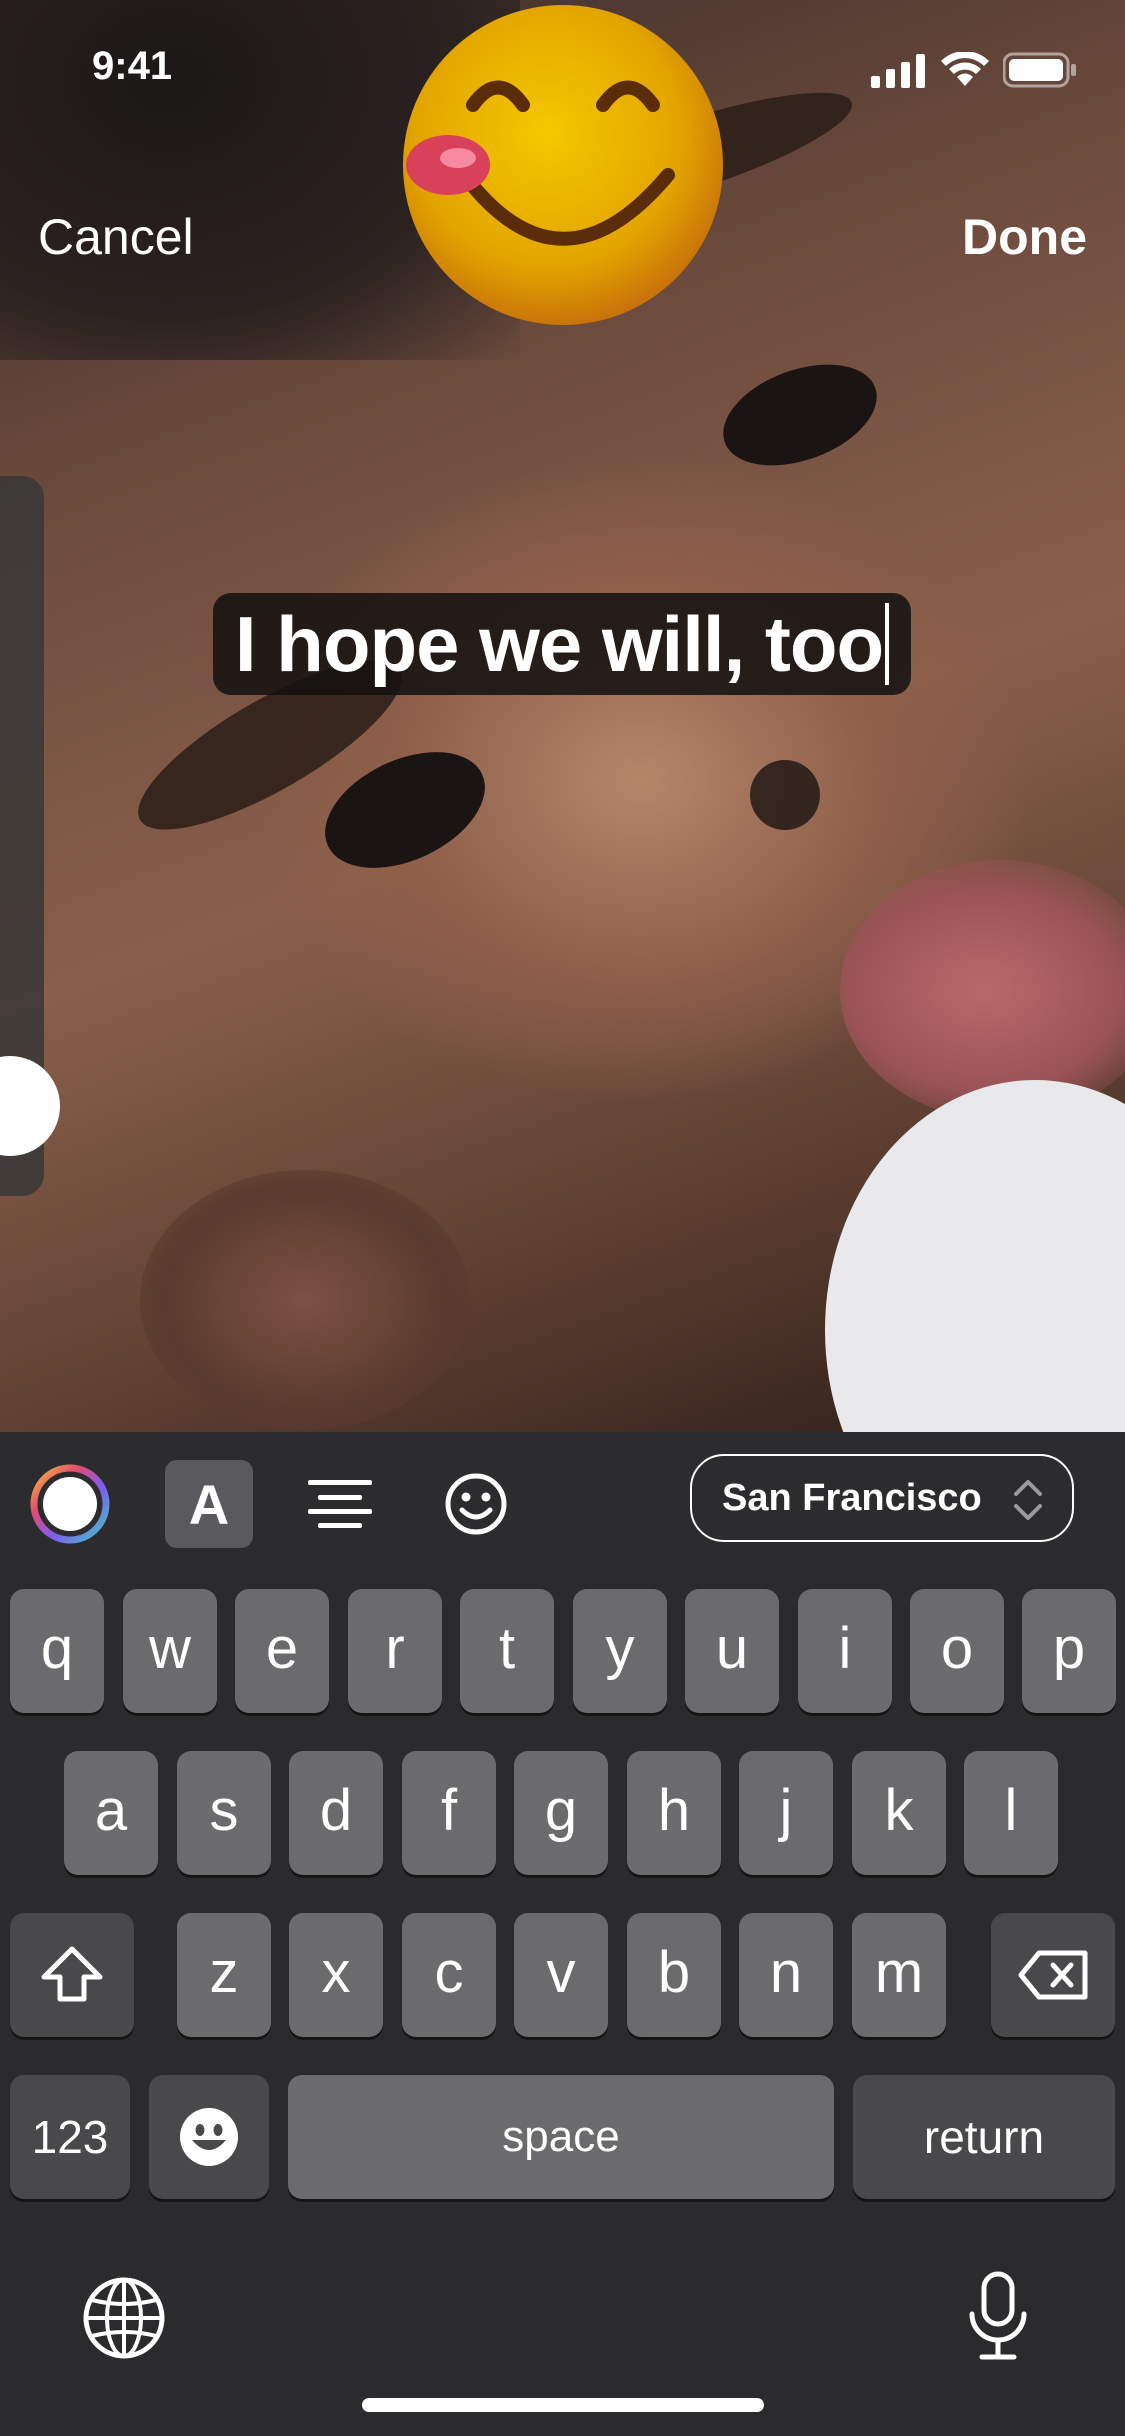 This screenshot has width=1125, height=2436. I want to click on emoji-keyboard-key, so click(209, 2137).